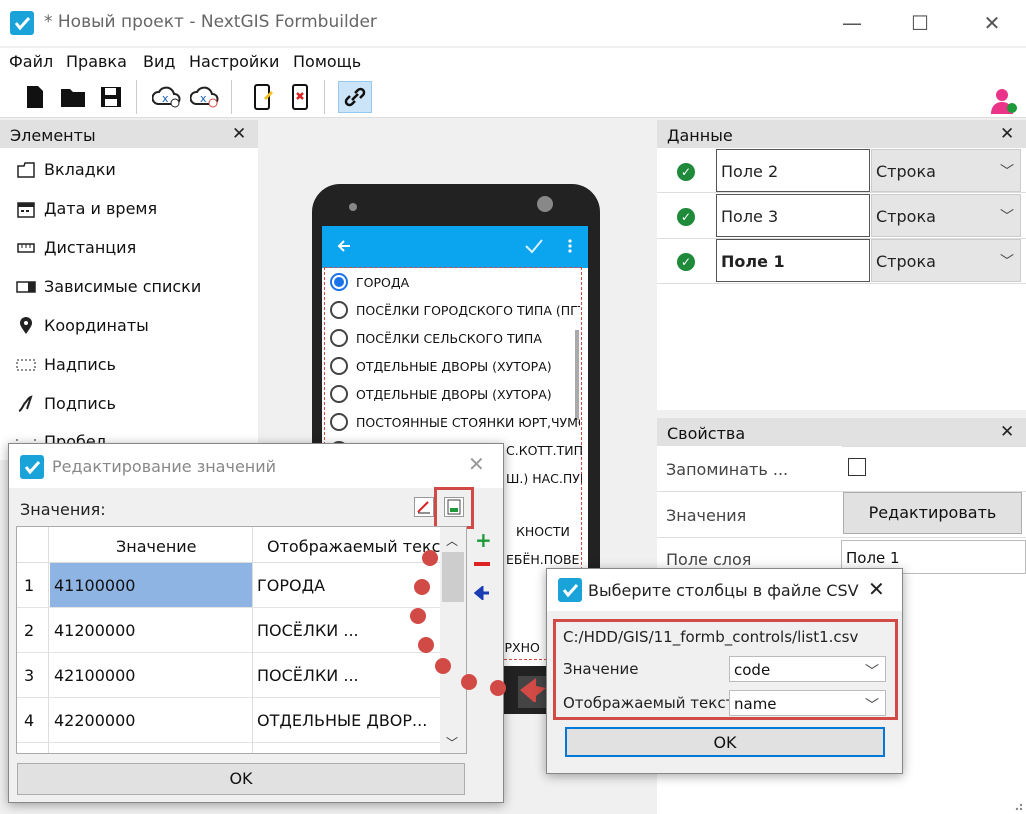 This screenshot has width=1026, height=814. Describe the element at coordinates (454, 507) in the screenshot. I see `import-csv-icon` at that location.